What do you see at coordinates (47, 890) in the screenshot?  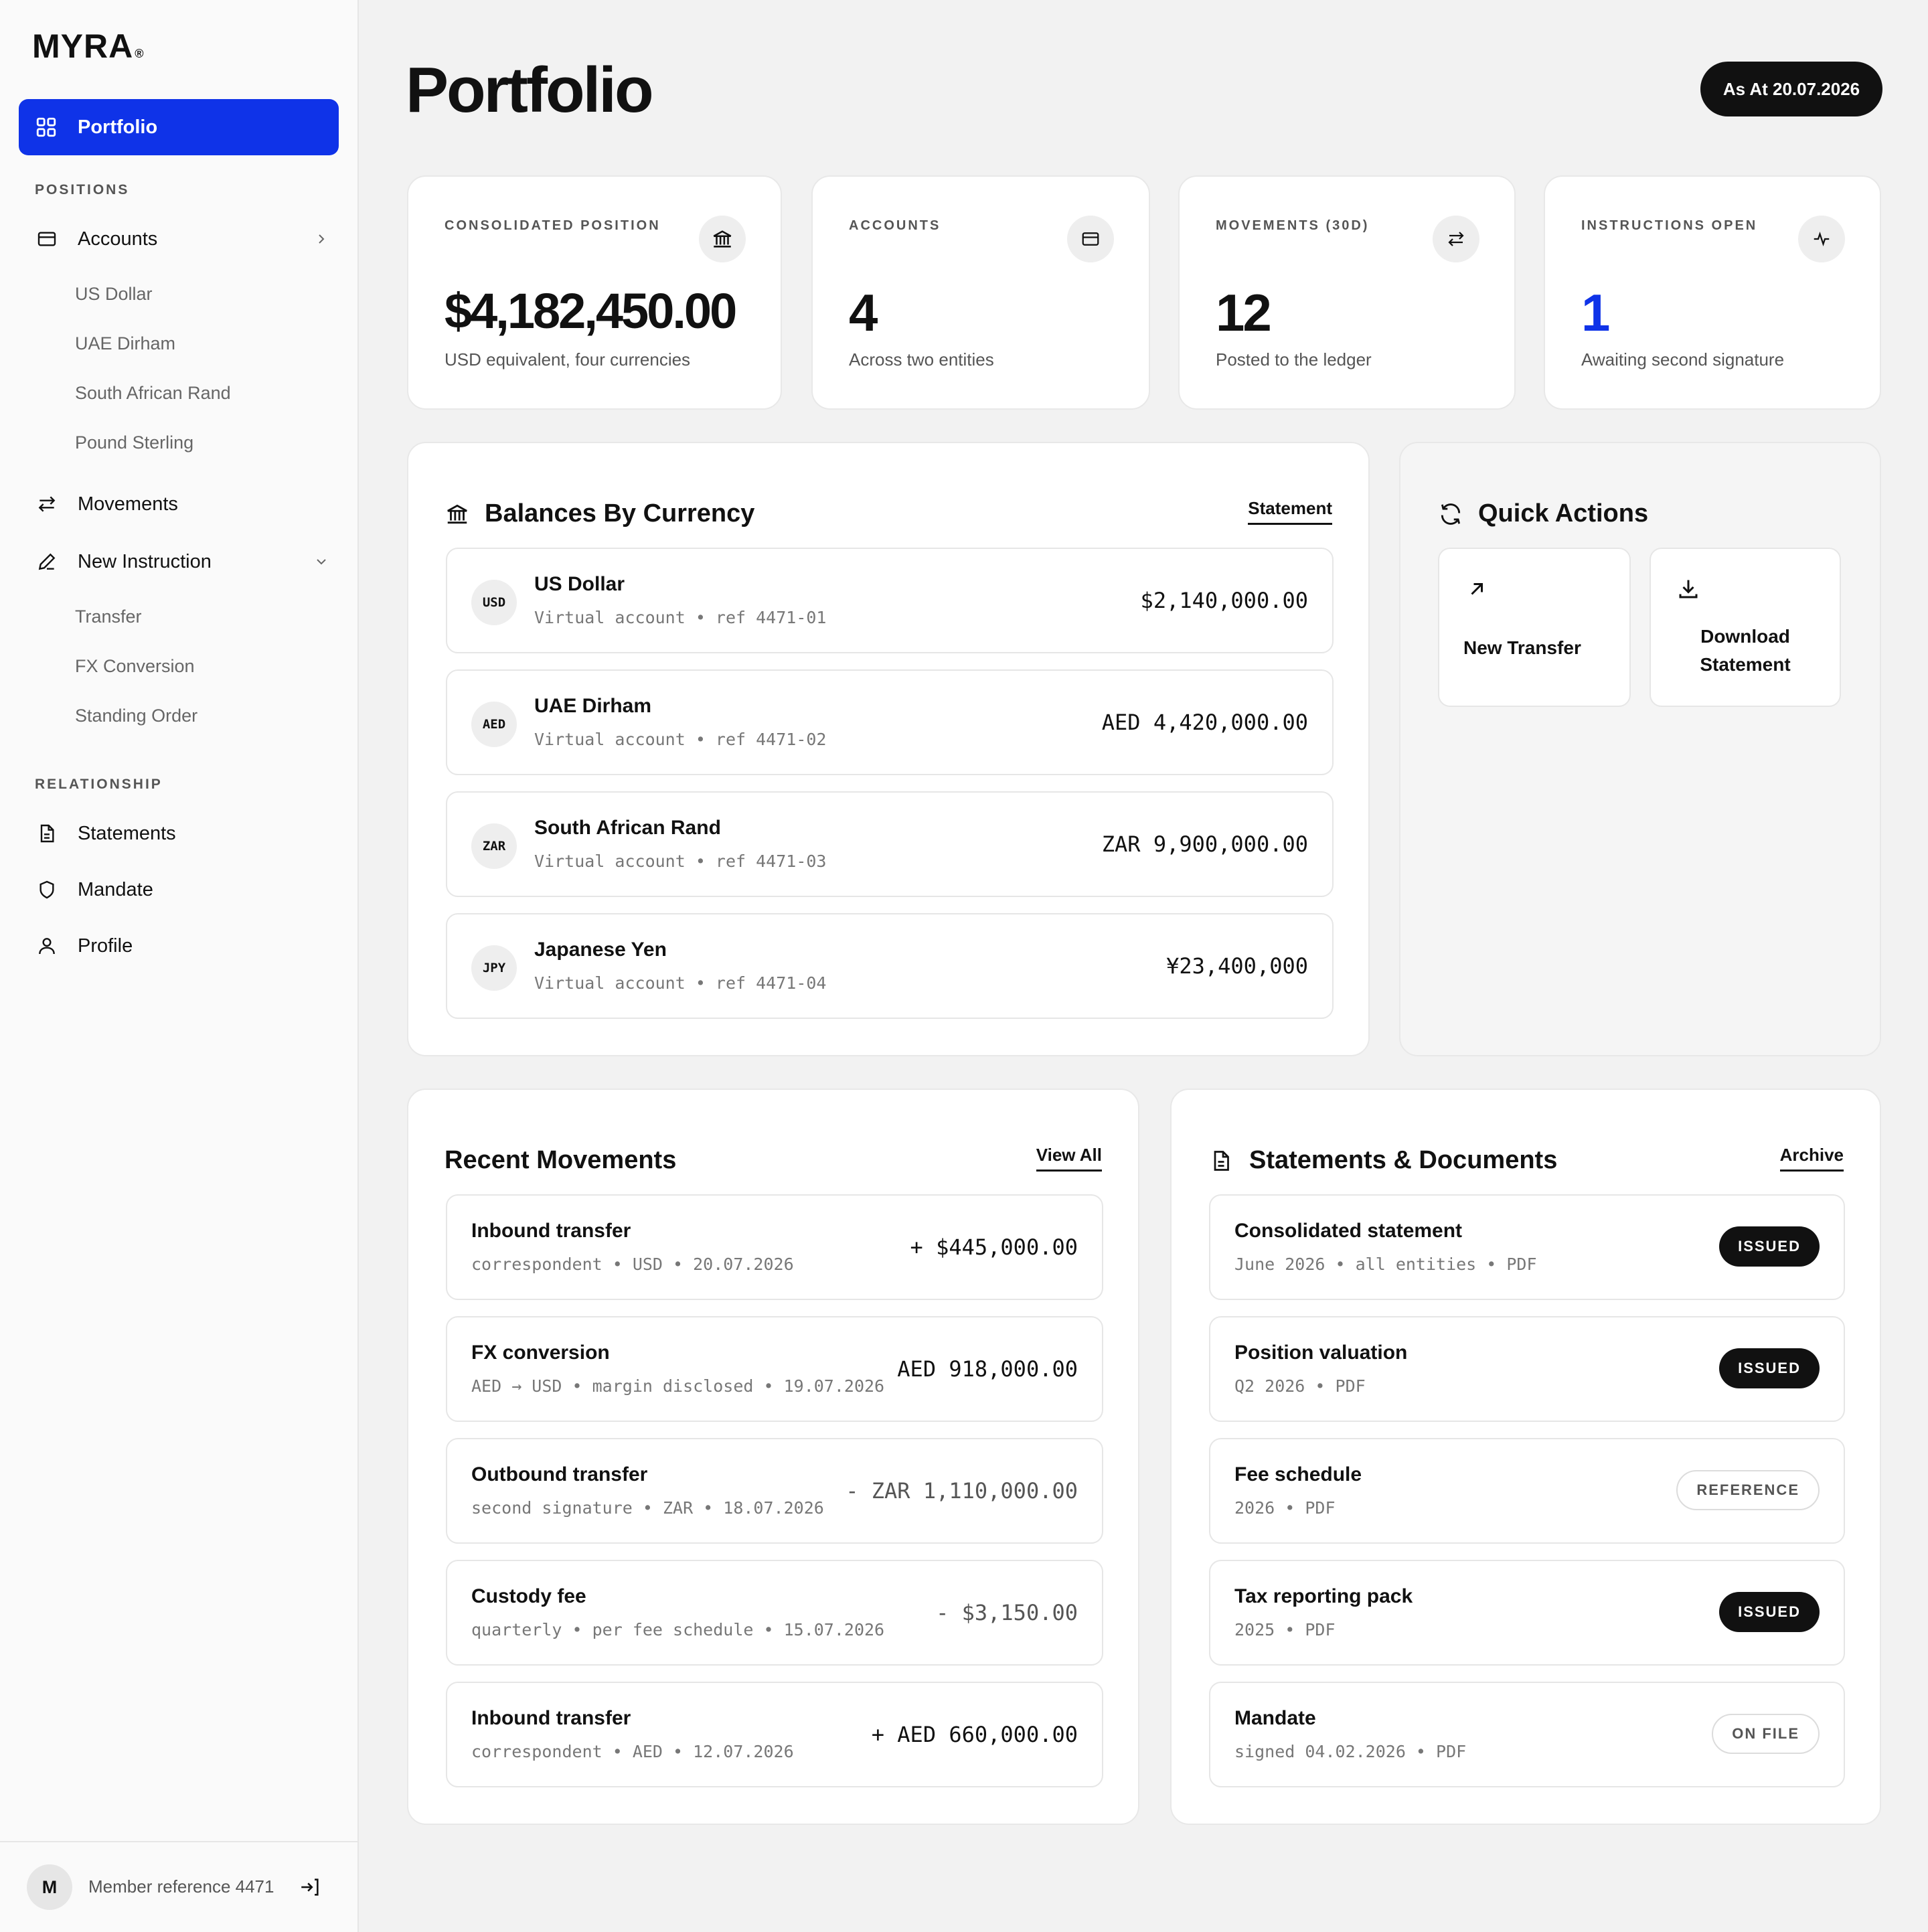 I see `shield-icon` at bounding box center [47, 890].